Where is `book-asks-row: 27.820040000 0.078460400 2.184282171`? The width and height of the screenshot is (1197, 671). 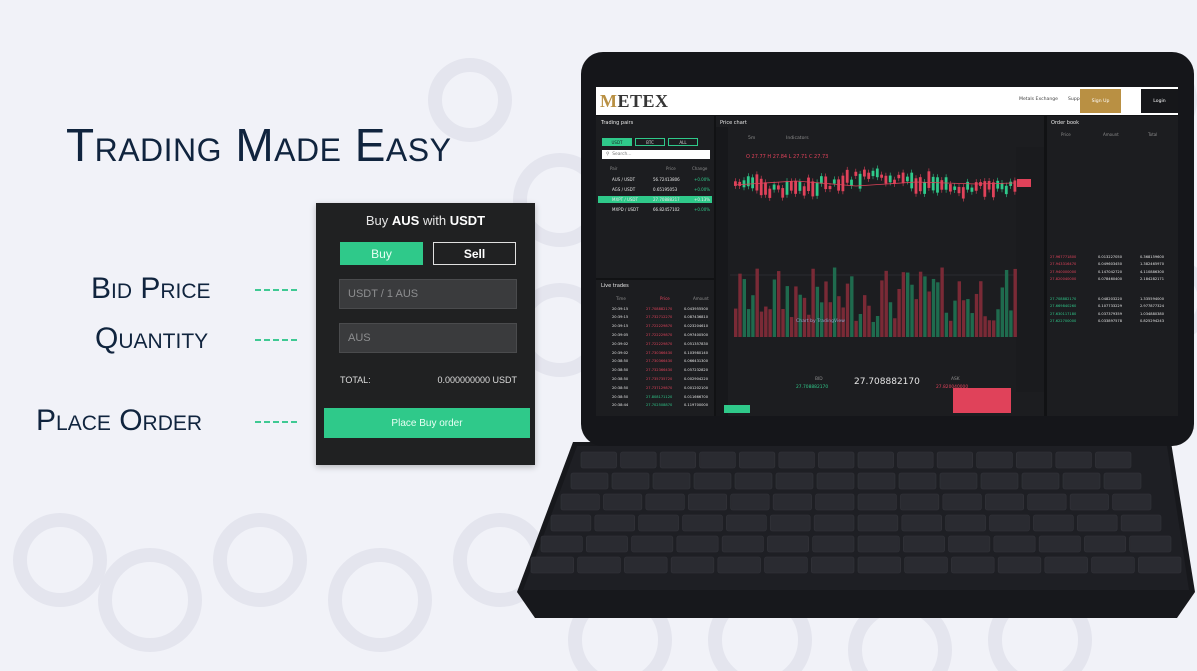
book-asks-row: 27.820040000 0.078460400 2.184282171 is located at coordinates (1112, 279).